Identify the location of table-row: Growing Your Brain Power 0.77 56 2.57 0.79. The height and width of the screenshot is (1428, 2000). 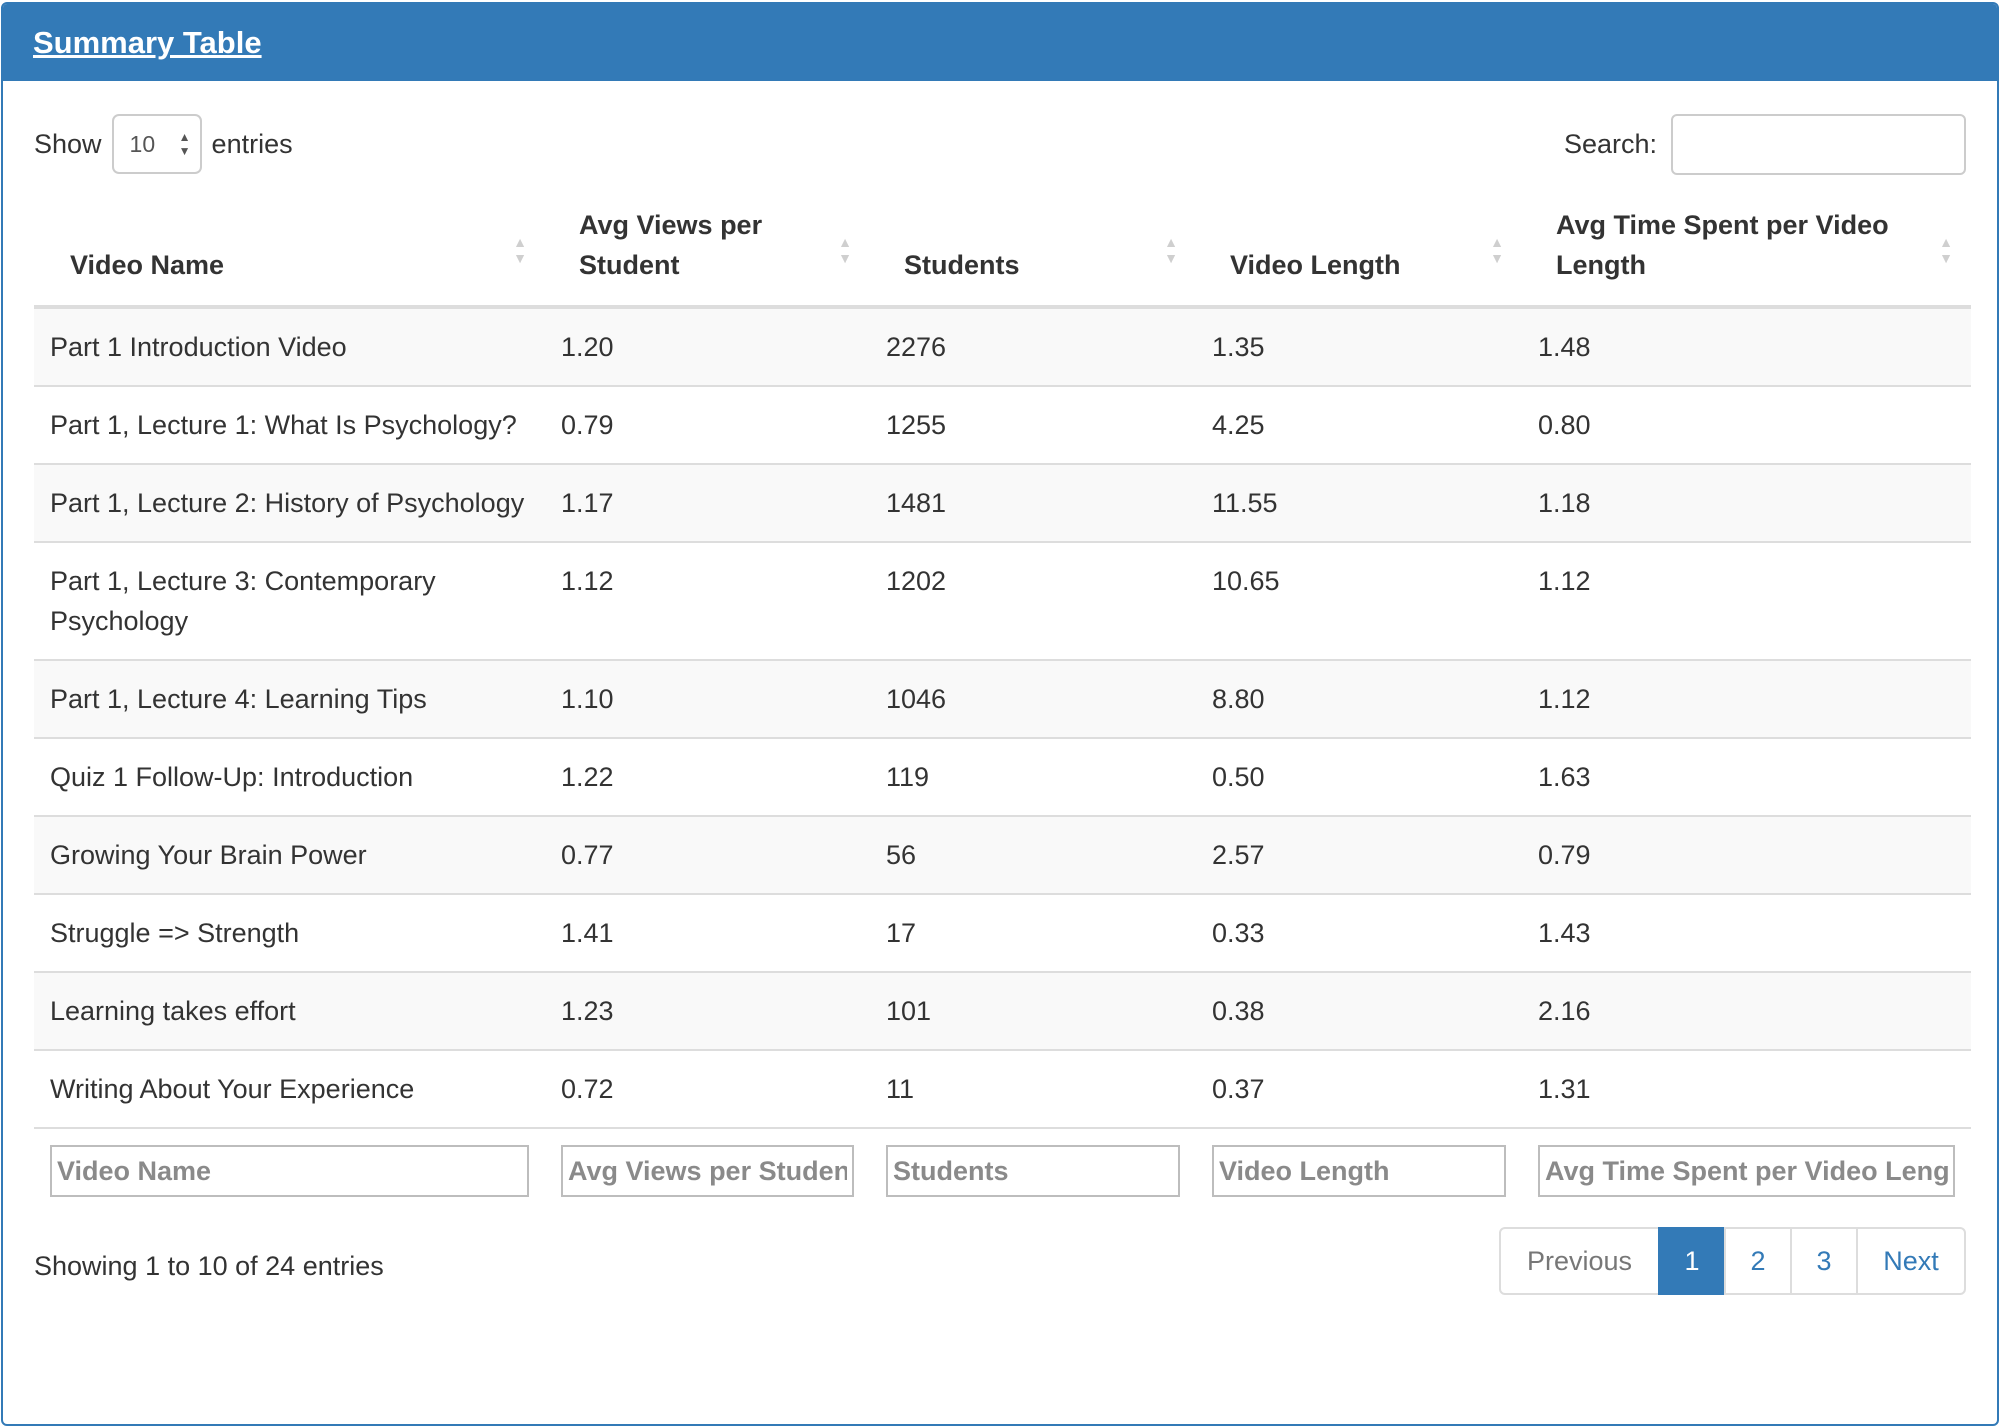
(1002, 854).